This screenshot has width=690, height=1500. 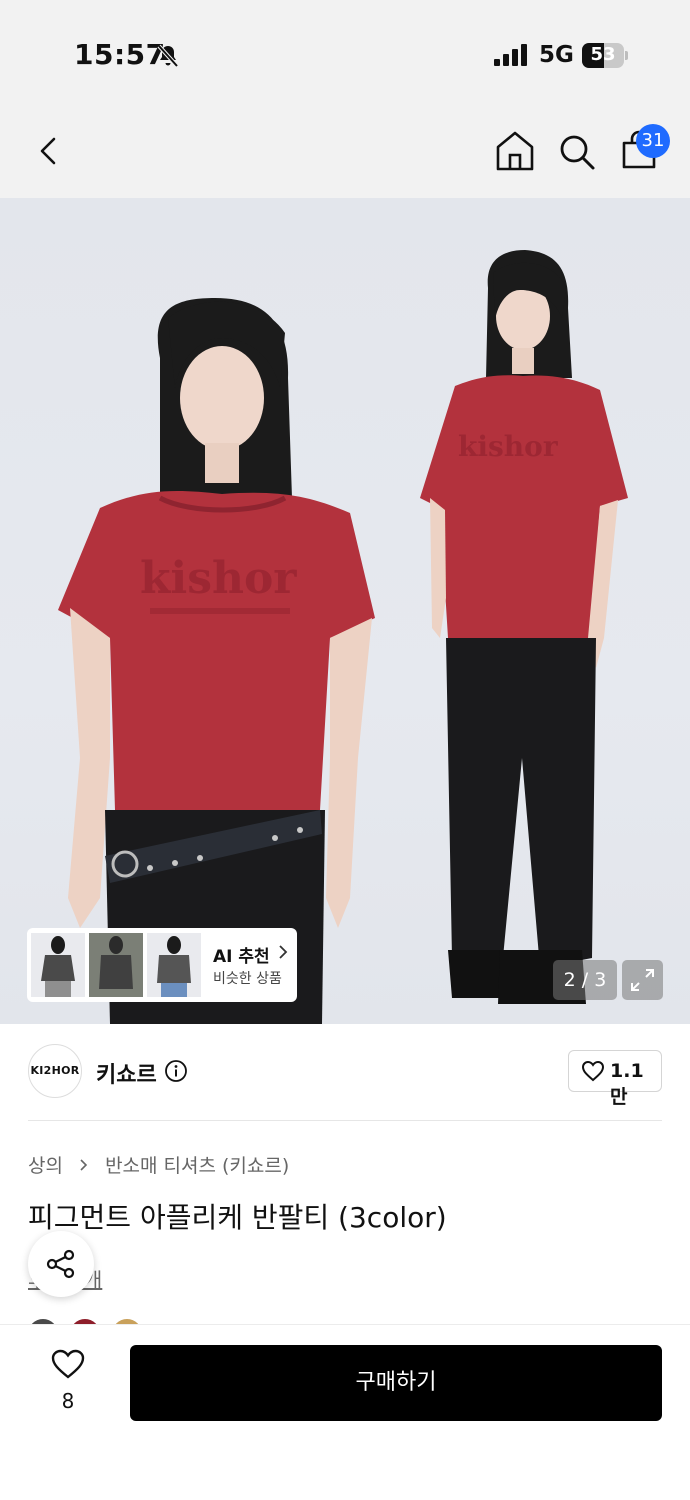 I want to click on status-bar: 15:57 5G 53, so click(x=345, y=52).